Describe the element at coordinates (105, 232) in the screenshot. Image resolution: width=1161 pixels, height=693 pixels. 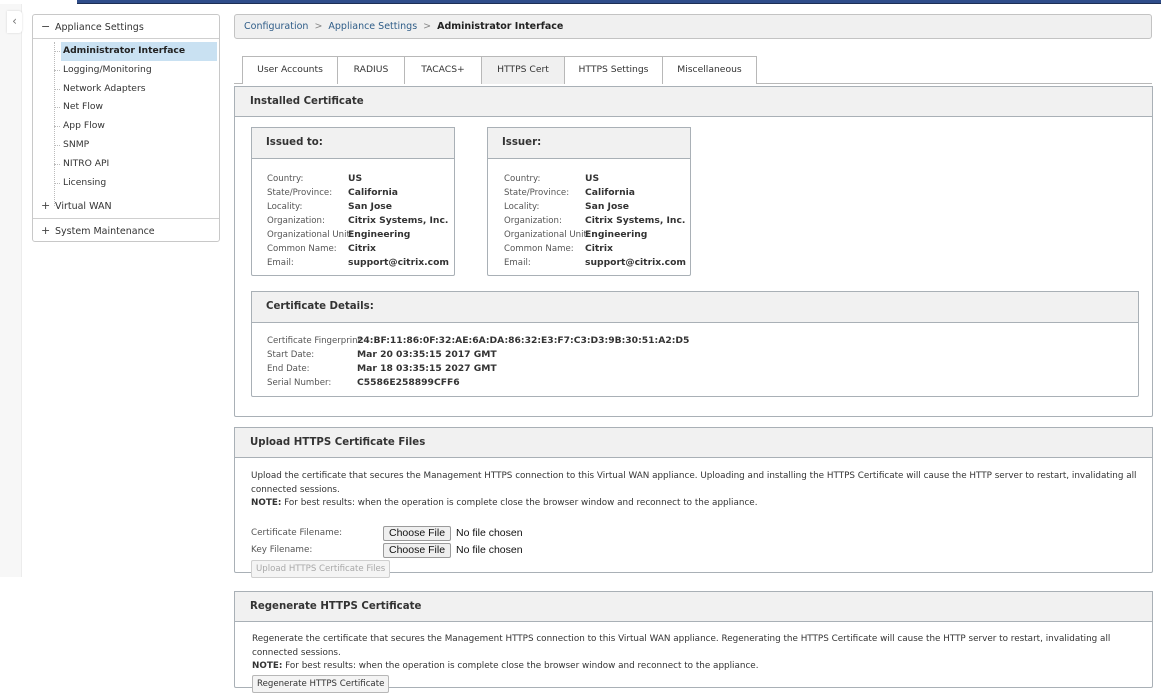
I see `sidebar-group-label: System Maintenance` at that location.